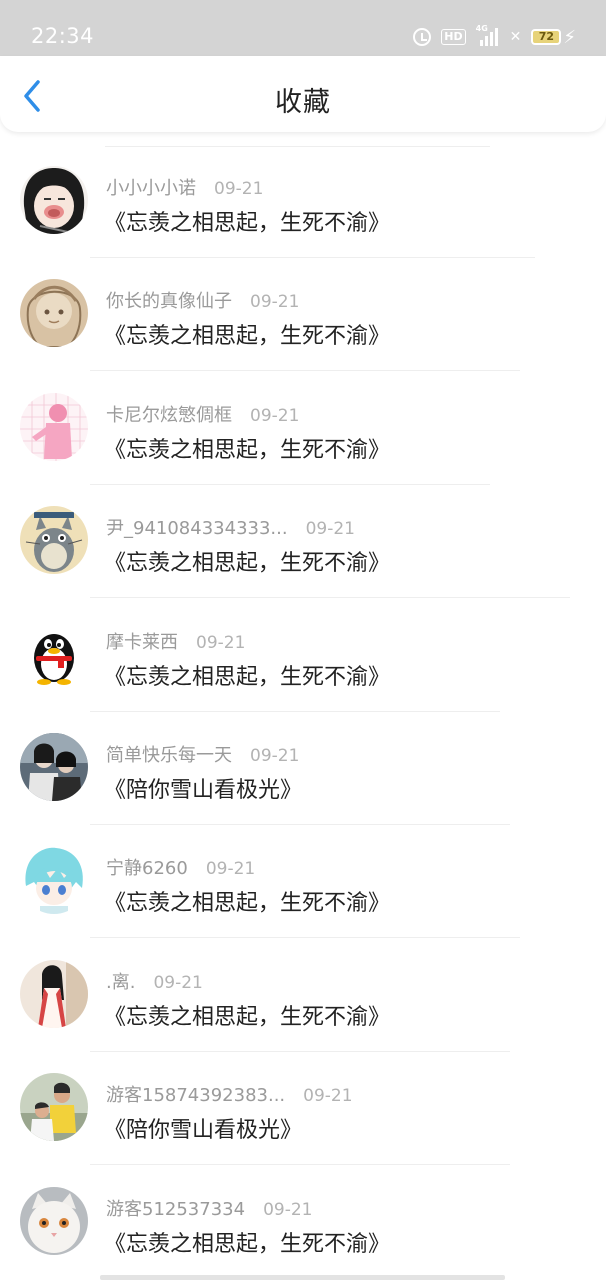  I want to click on list-item: 游客512537334 09-21 《忘羡之相思起，生死不渝》, so click(303, 1209).